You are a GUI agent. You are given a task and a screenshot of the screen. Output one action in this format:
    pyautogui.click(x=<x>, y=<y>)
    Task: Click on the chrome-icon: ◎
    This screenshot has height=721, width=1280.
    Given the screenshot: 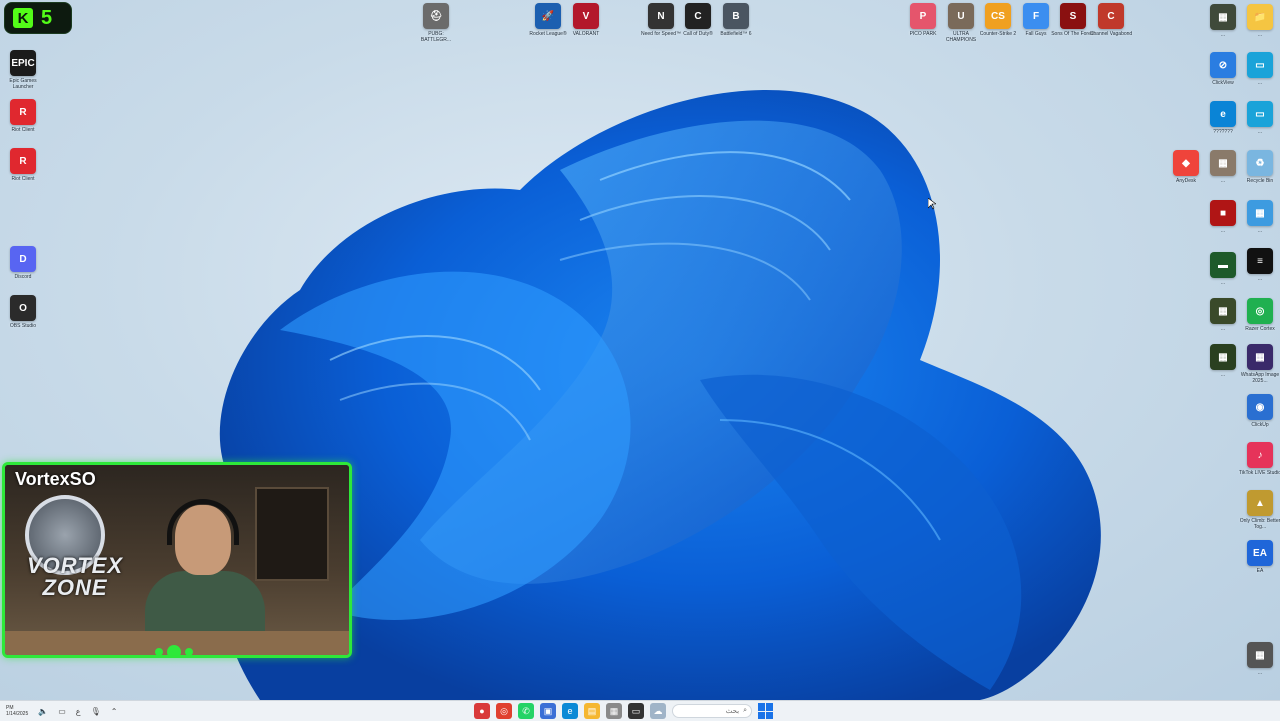 What is the action you would take?
    pyautogui.click(x=504, y=711)
    